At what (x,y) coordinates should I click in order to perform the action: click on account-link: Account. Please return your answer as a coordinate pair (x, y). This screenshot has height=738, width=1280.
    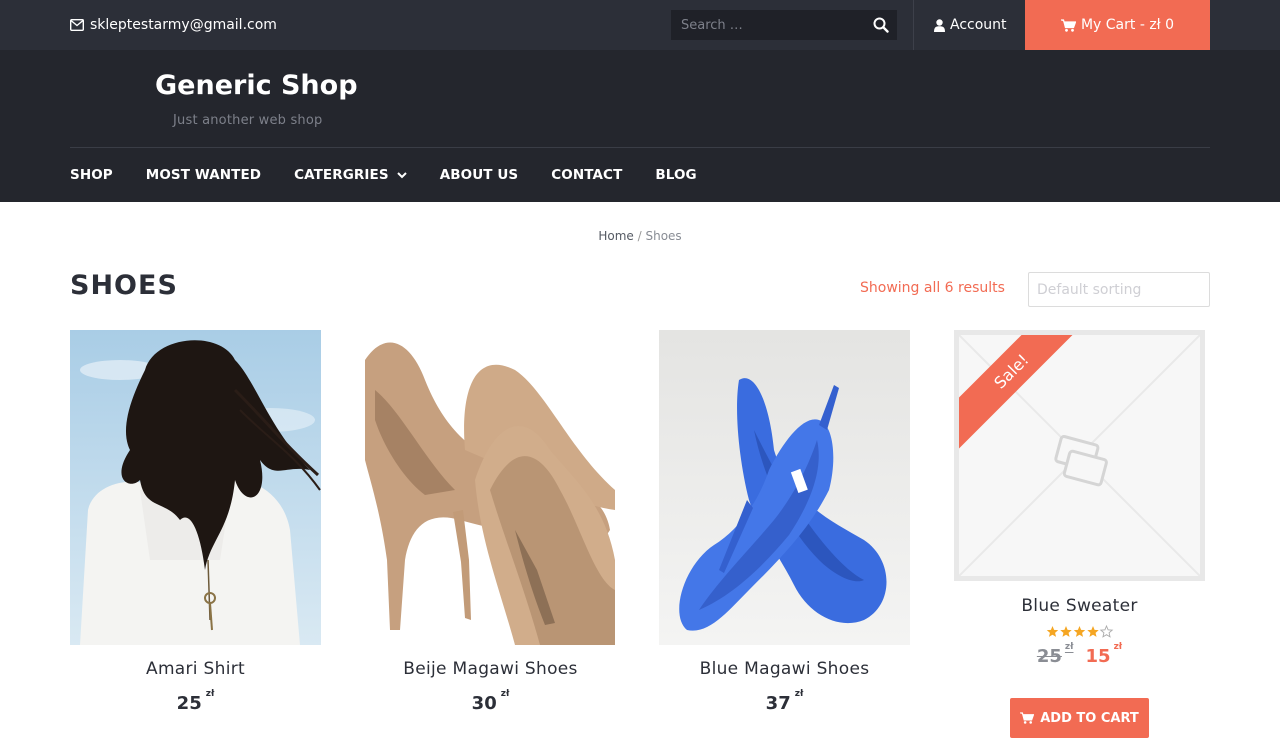
    Looking at the image, I should click on (970, 25).